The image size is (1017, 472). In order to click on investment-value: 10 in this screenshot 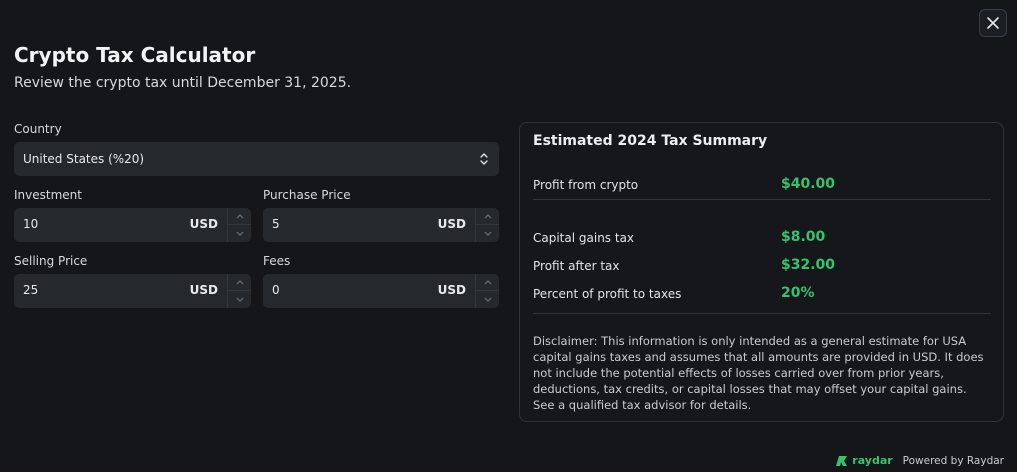, I will do `click(31, 224)`.